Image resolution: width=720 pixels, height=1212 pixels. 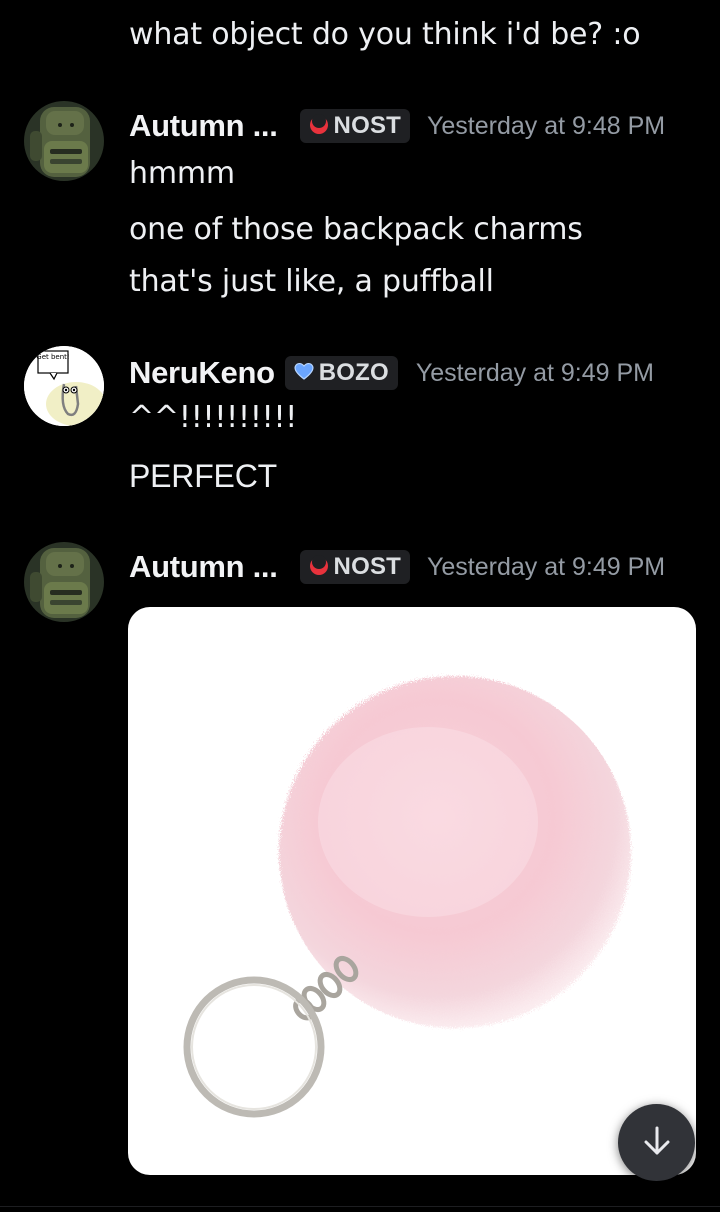 I want to click on arrow-down-icon, so click(x=657, y=1143).